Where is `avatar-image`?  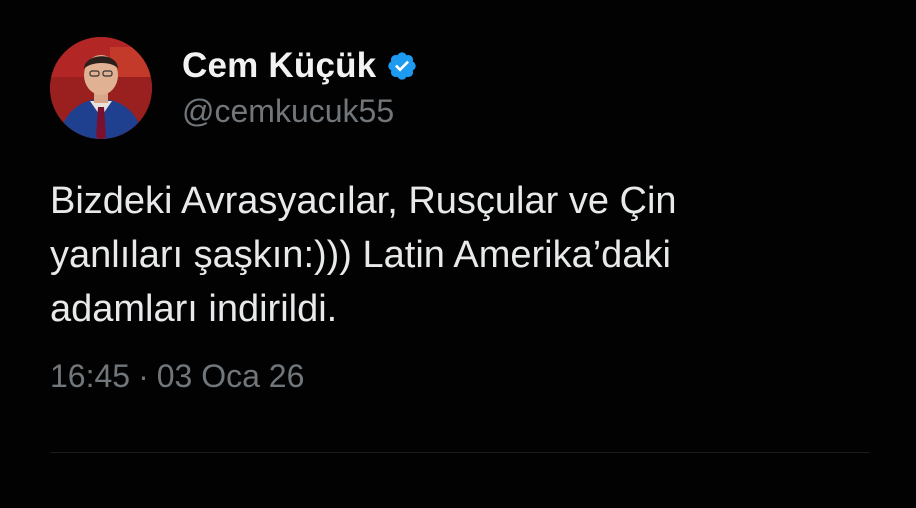
avatar-image is located at coordinates (101, 88).